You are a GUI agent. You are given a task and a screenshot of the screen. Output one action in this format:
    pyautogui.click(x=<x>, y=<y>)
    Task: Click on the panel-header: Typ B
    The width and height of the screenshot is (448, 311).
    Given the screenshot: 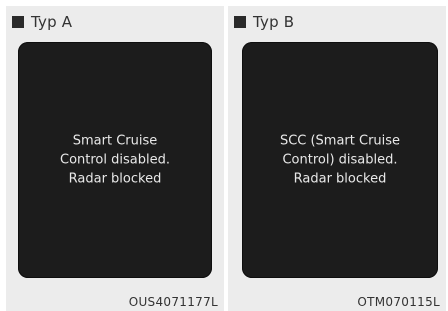 What is the action you would take?
    pyautogui.click(x=264, y=22)
    